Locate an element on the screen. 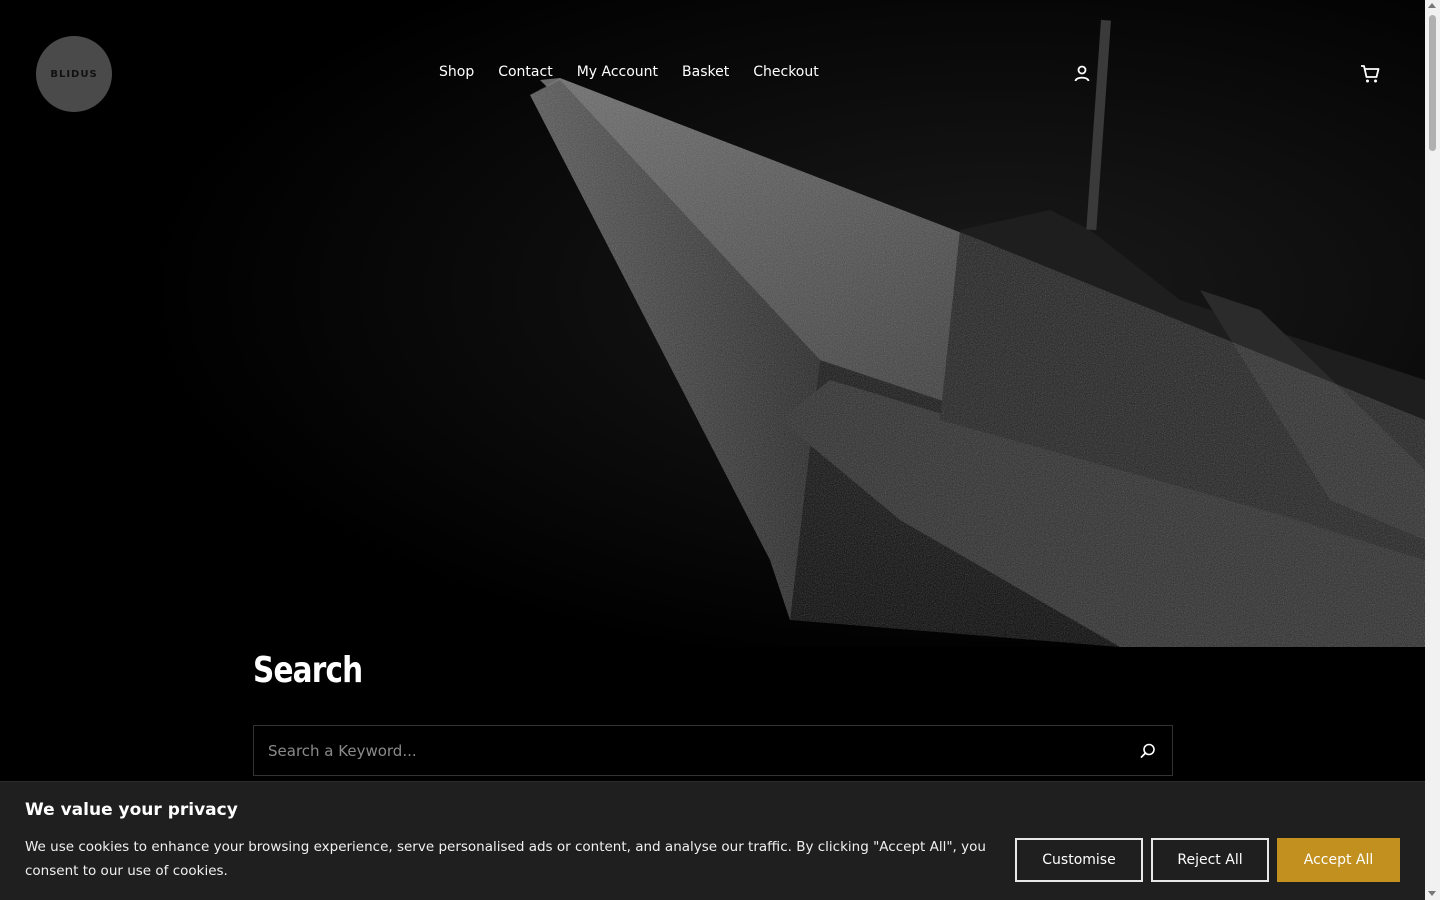  logo-text: BLIDUS is located at coordinates (74, 74).